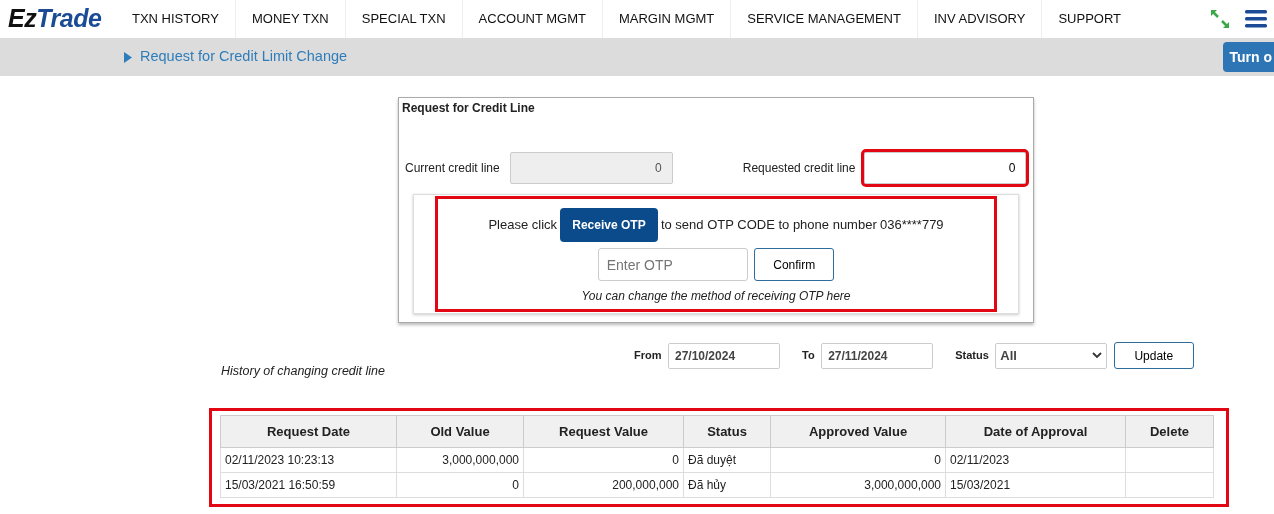 The image size is (1274, 514). What do you see at coordinates (1090, 19) in the screenshot?
I see `menu-item: SUPPORT` at bounding box center [1090, 19].